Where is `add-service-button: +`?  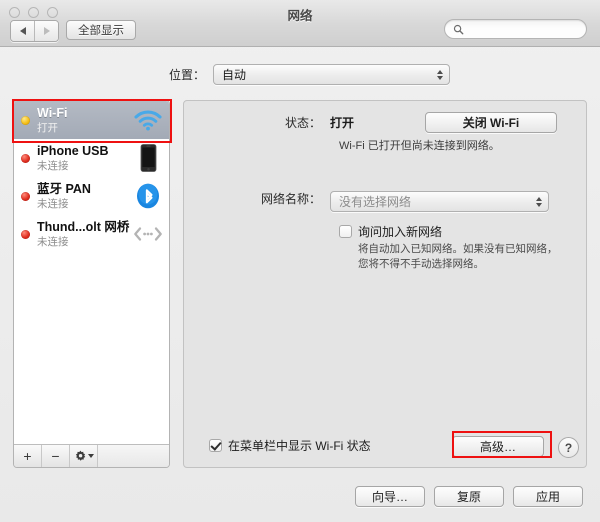
add-service-button: + is located at coordinates (28, 456).